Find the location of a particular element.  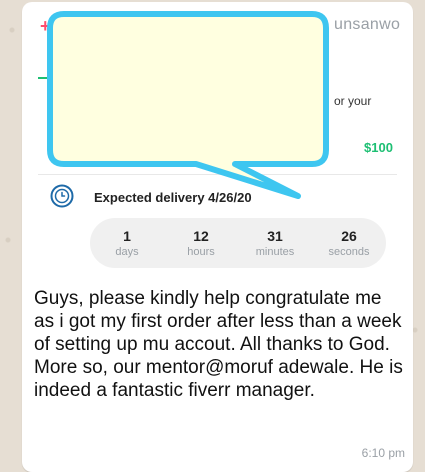

countdown-days: 1 days is located at coordinates (127, 243).